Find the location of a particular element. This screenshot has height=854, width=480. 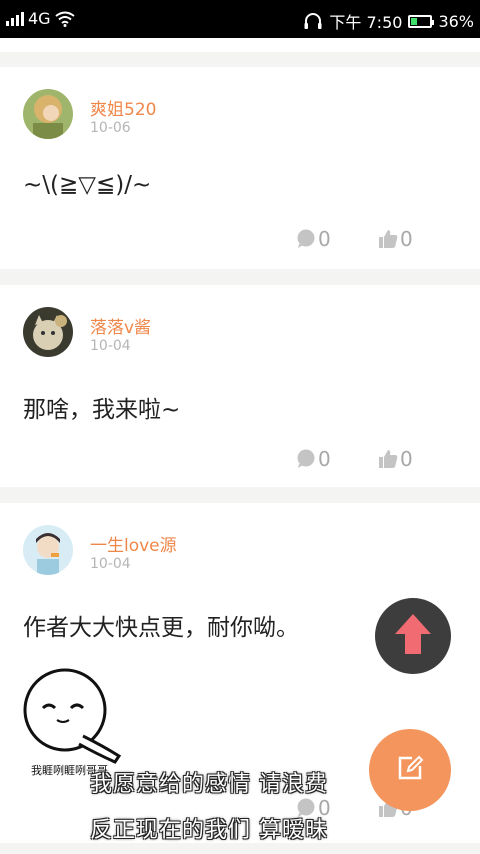

network-type: 4G is located at coordinates (39, 18).